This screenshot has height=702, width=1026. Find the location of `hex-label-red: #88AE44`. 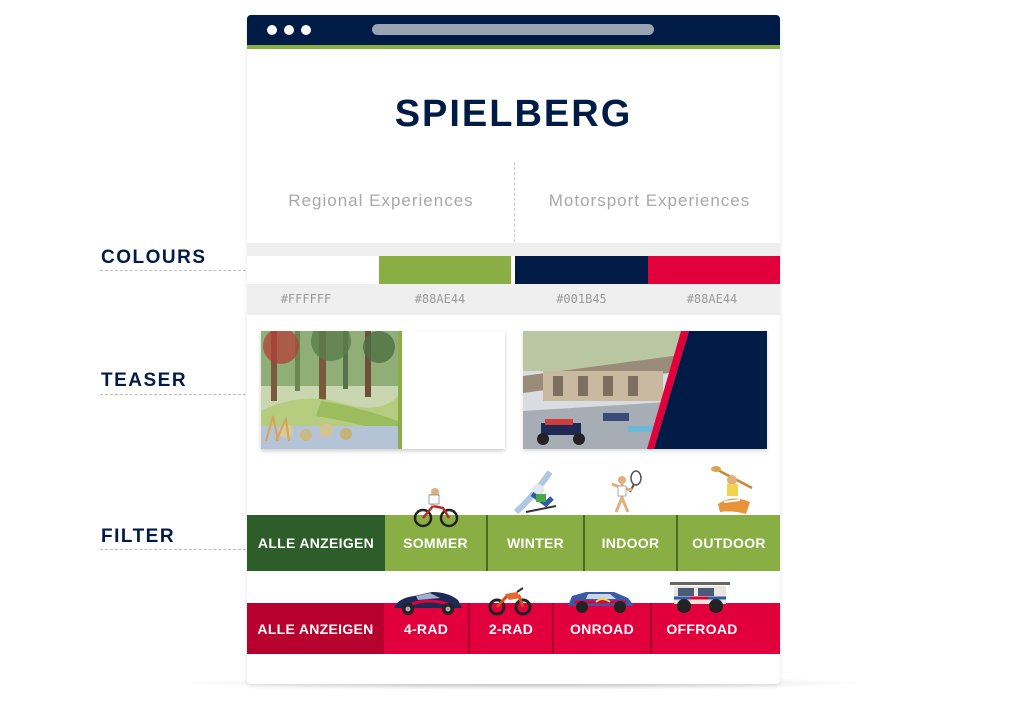

hex-label-red: #88AE44 is located at coordinates (712, 299).